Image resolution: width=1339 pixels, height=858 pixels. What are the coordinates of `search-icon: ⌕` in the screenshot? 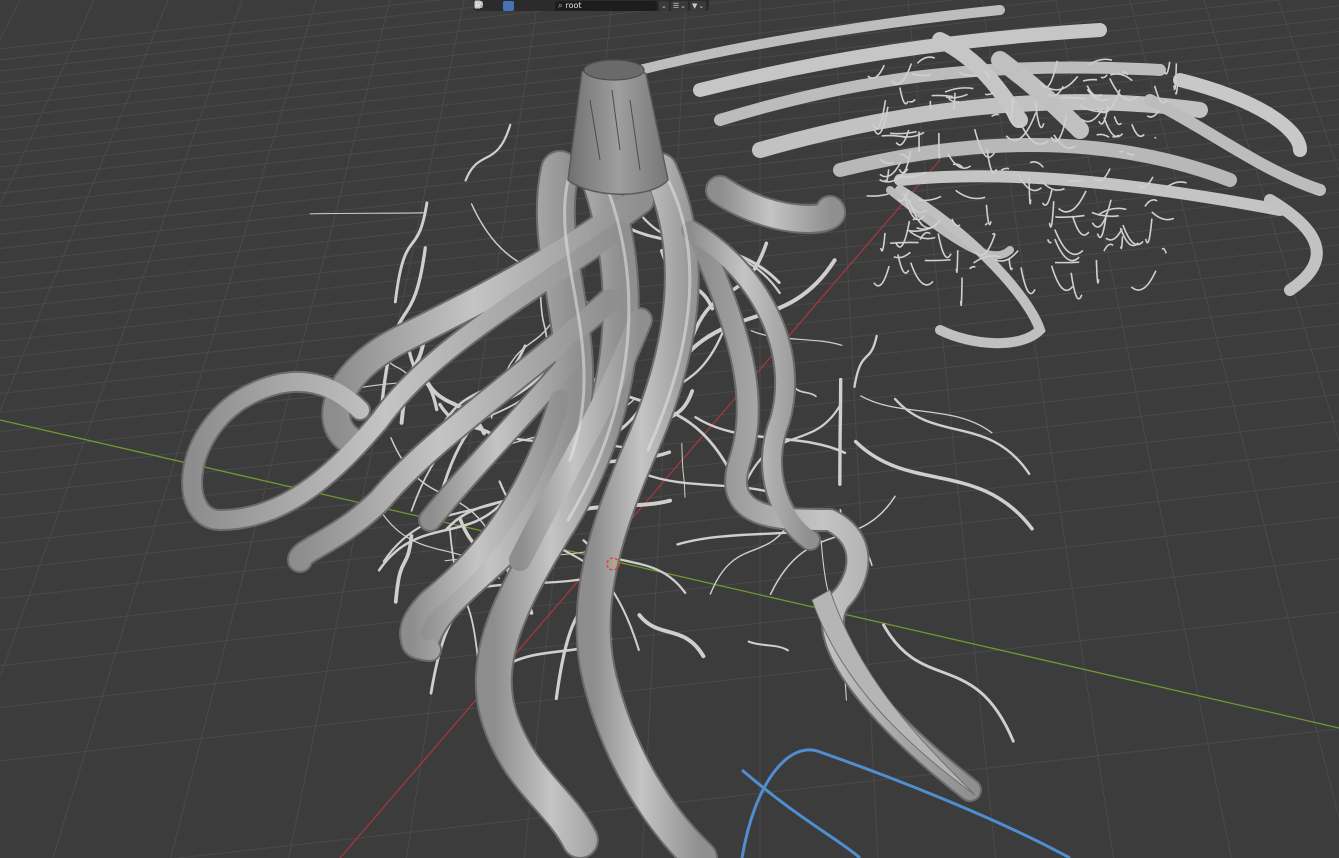 It's located at (560, 5).